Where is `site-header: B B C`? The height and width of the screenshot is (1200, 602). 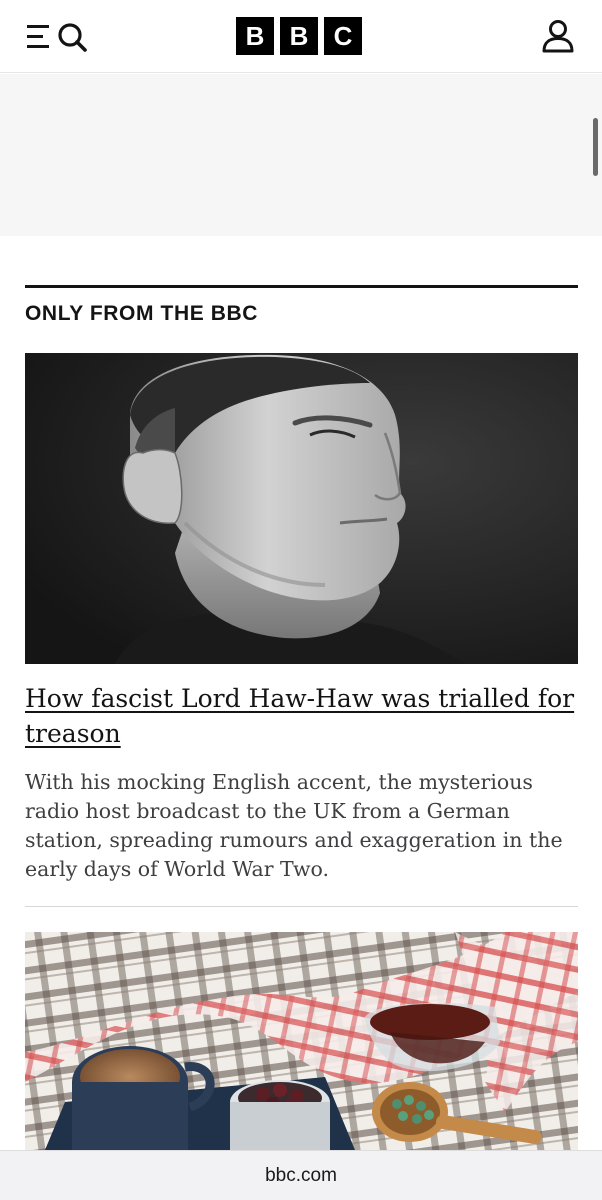
site-header: B B C is located at coordinates (301, 36).